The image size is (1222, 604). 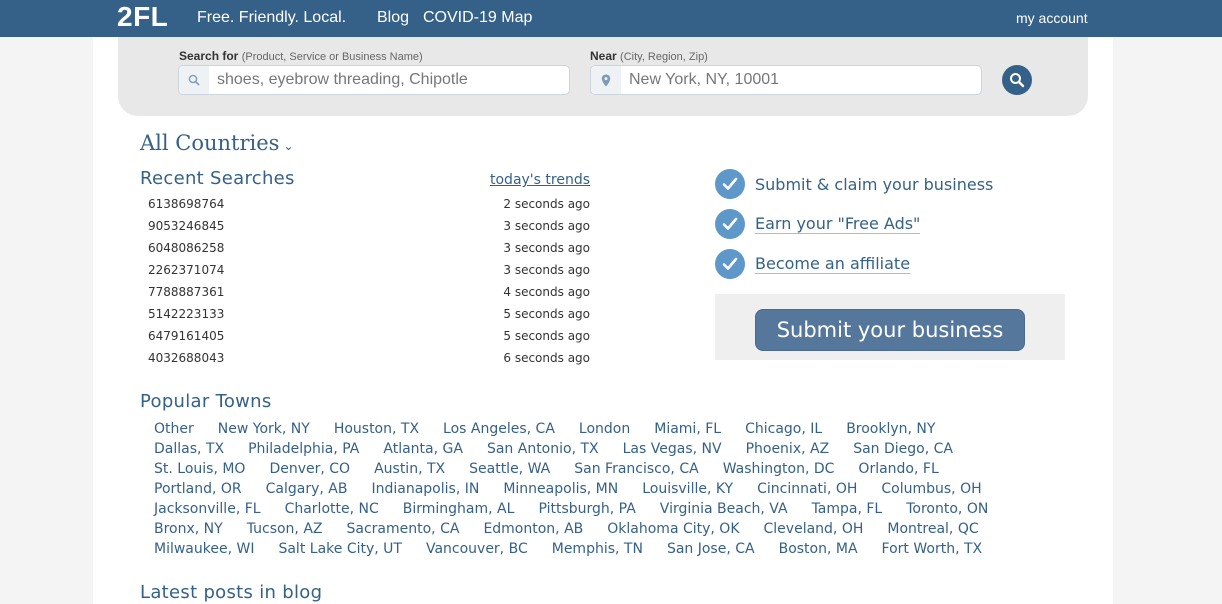 I want to click on free-ads-link: Earn your "Free Ads", so click(x=838, y=224).